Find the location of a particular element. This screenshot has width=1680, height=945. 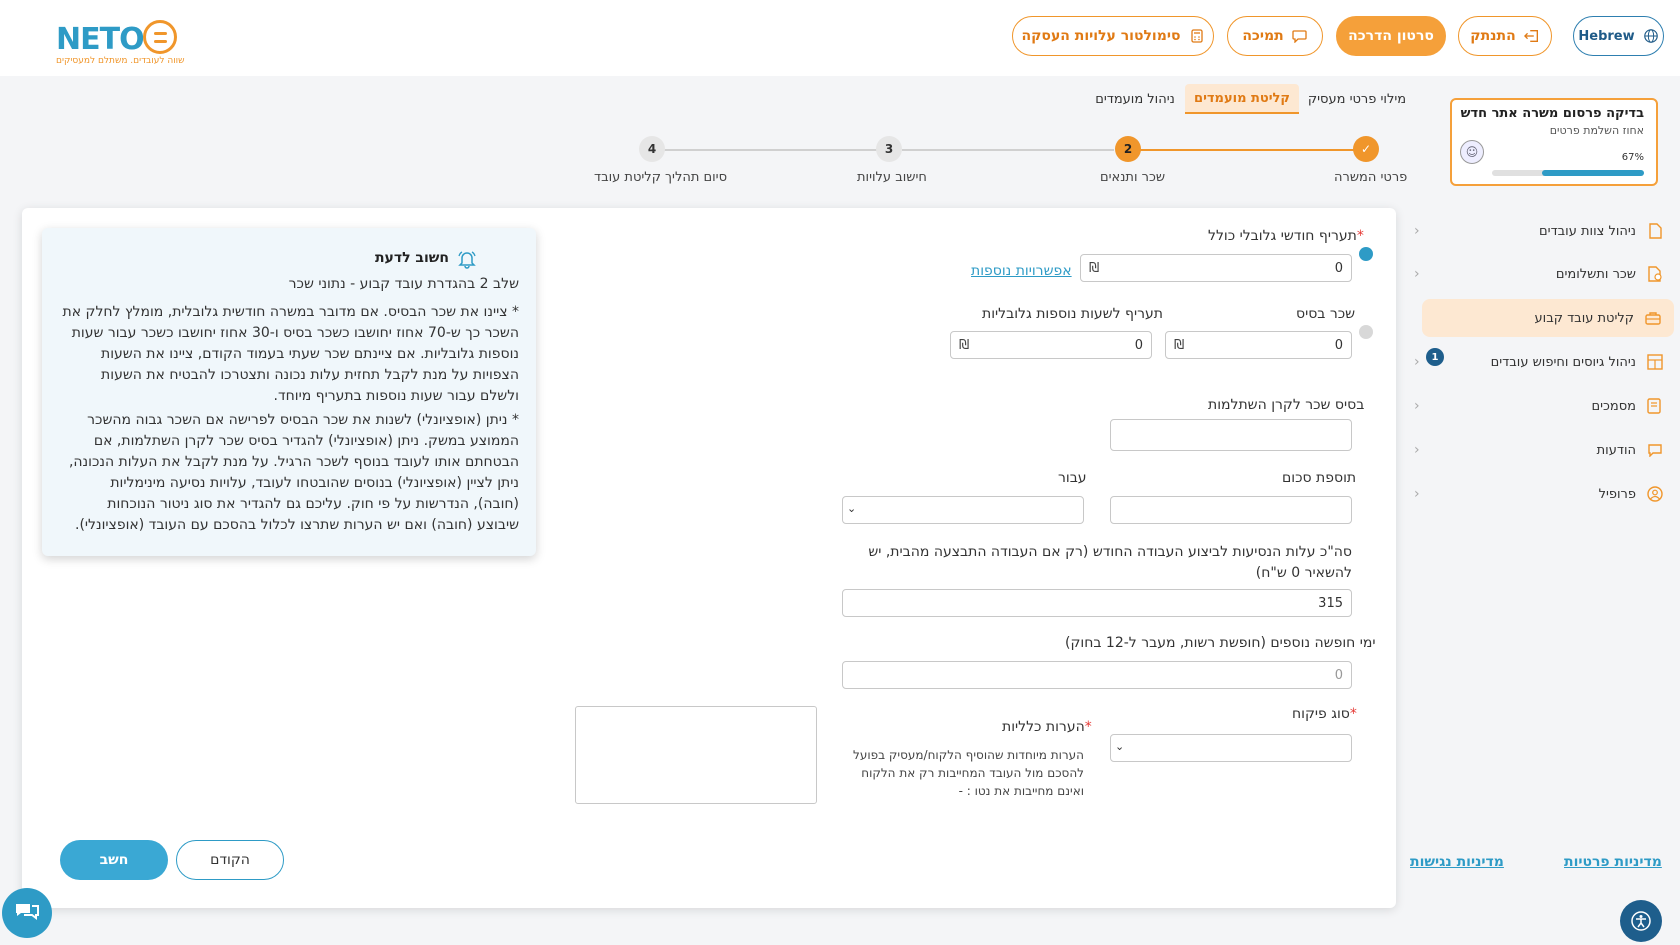

tab-employer-details: מילוי פרטי מעסיק is located at coordinates (1357, 99).